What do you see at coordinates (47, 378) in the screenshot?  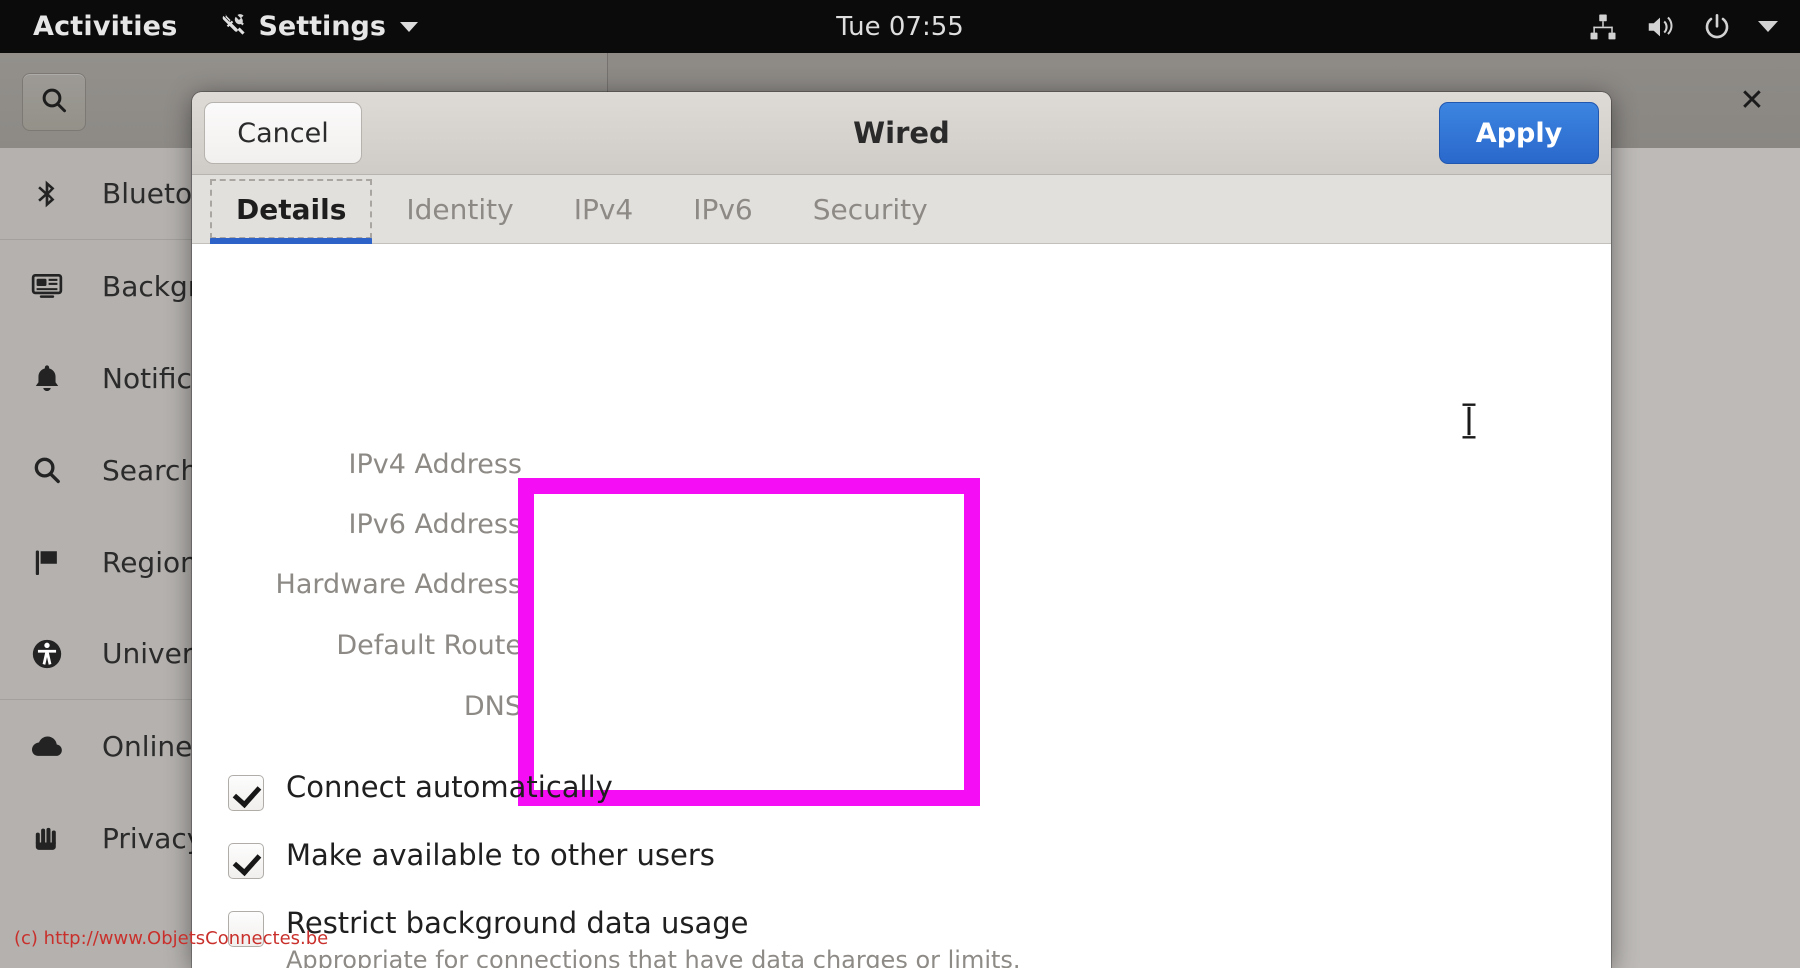 I see `bell-icon` at bounding box center [47, 378].